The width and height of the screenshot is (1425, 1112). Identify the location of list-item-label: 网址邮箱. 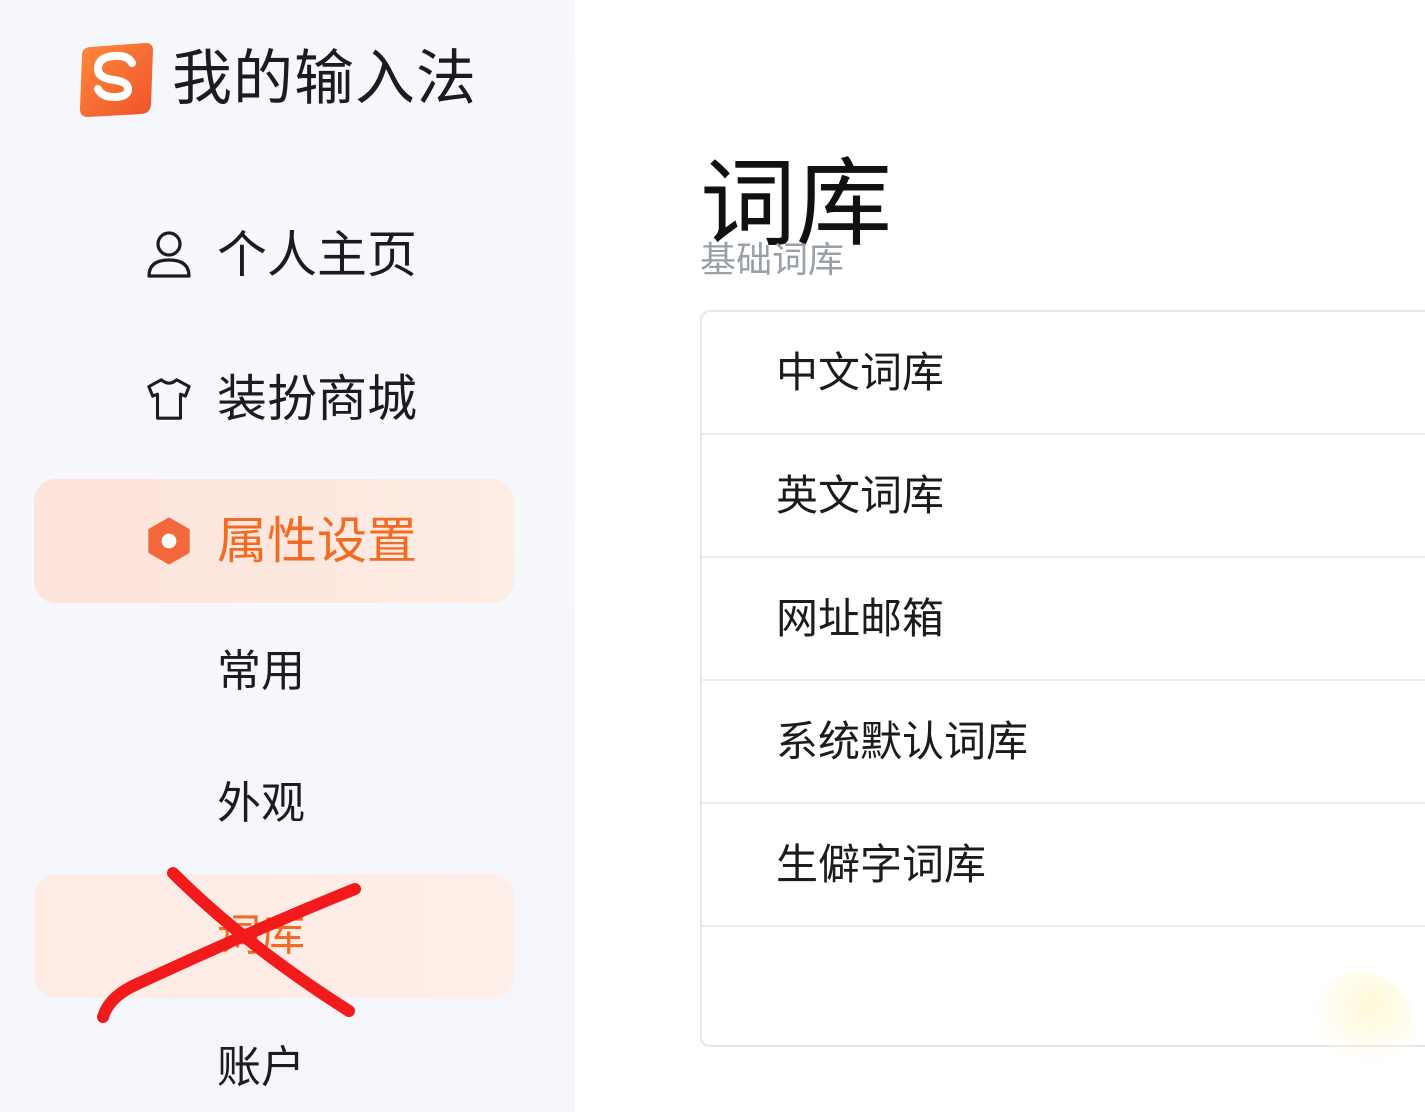
(860, 618).